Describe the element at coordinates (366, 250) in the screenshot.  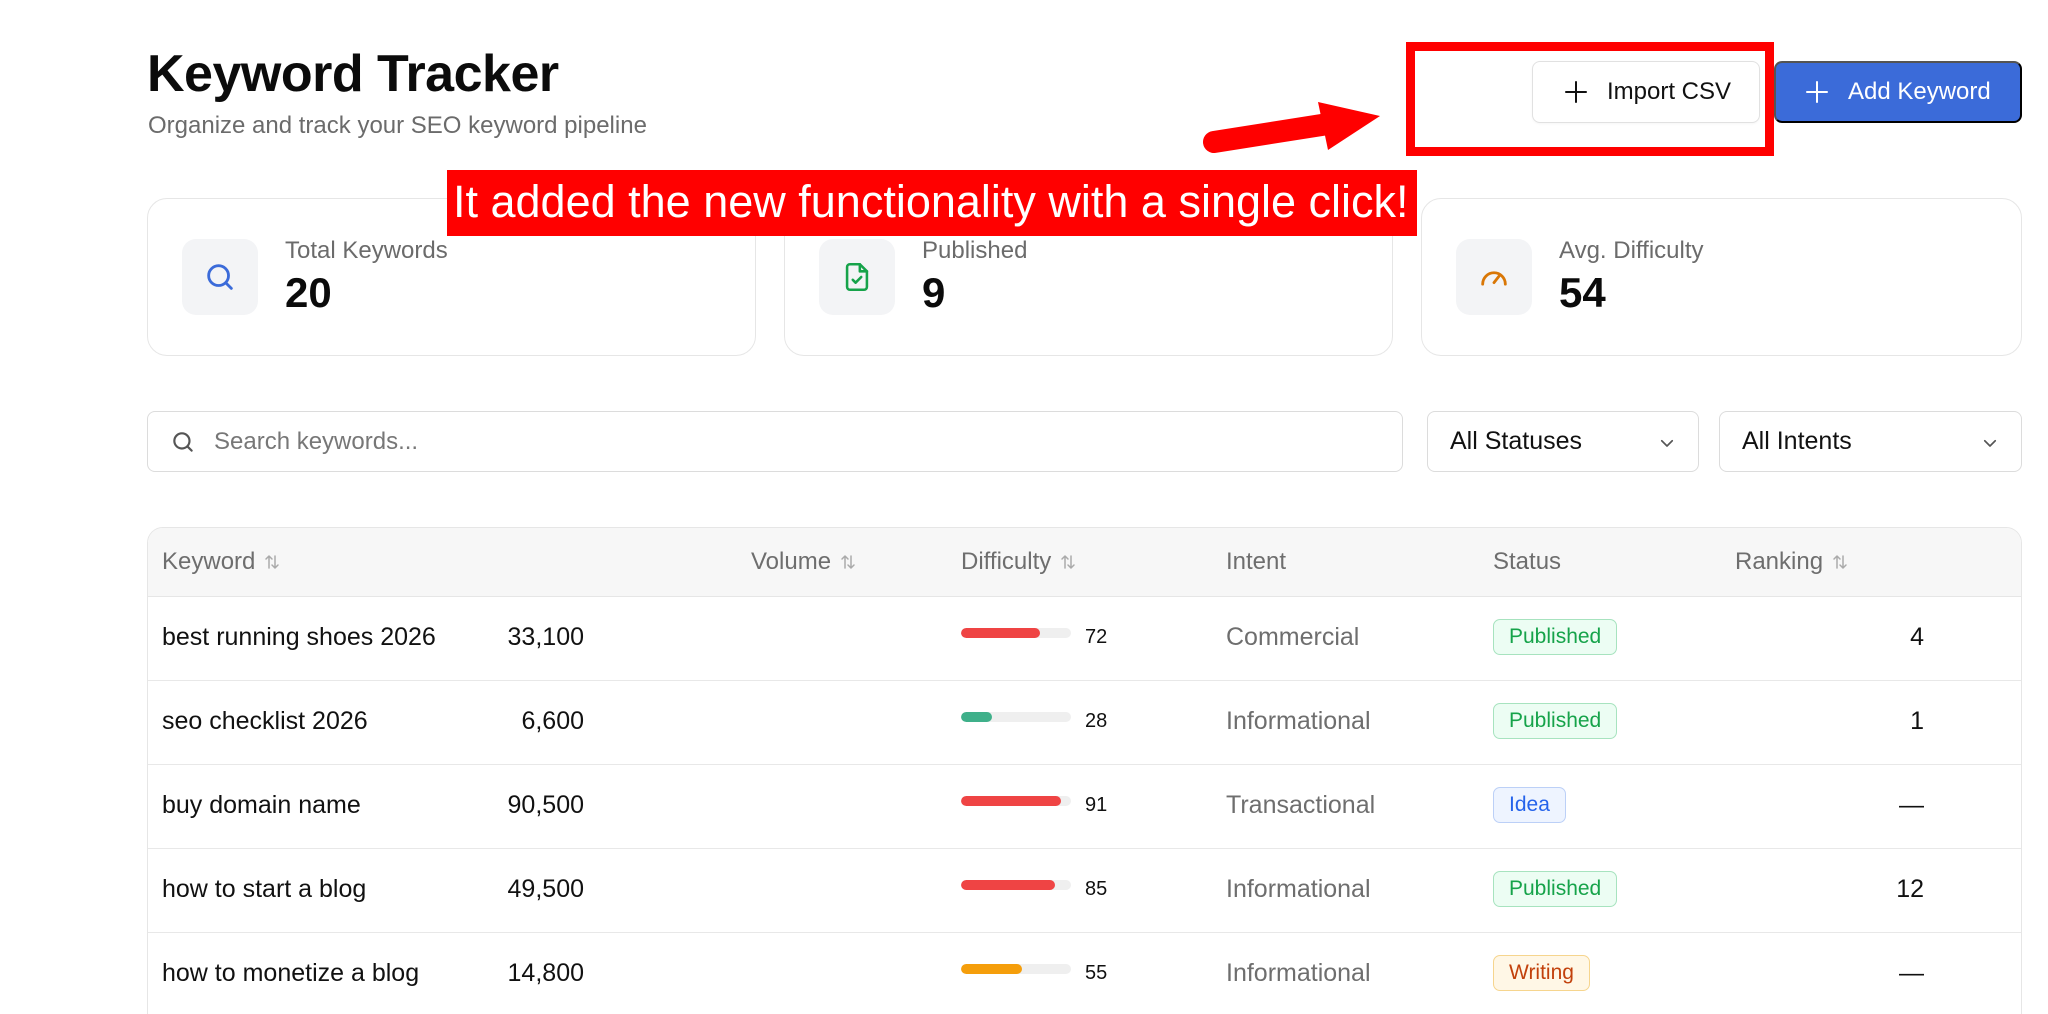
I see `stat-label: Total Keywords` at that location.